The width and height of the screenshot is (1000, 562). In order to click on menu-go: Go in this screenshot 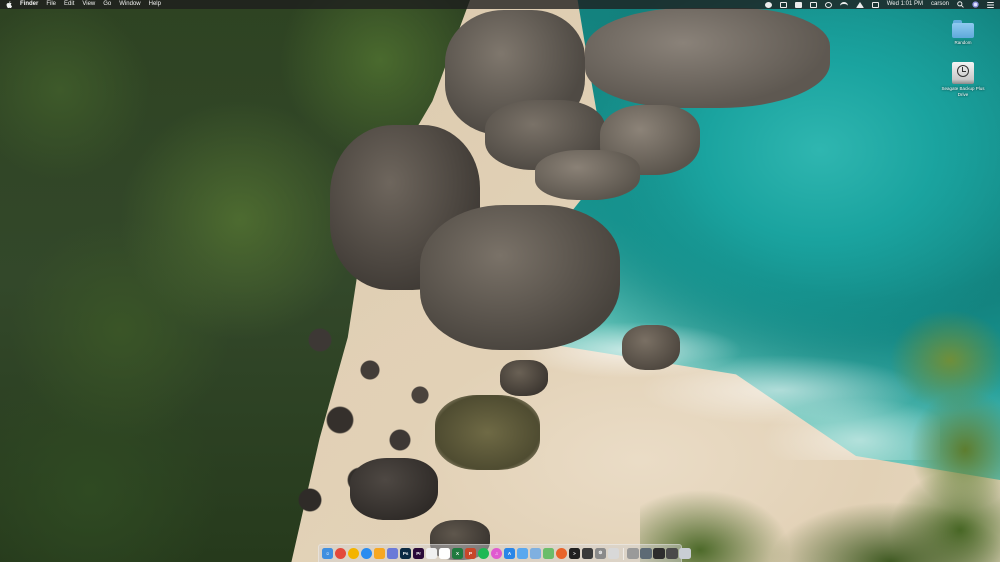, I will do `click(107, 4)`.